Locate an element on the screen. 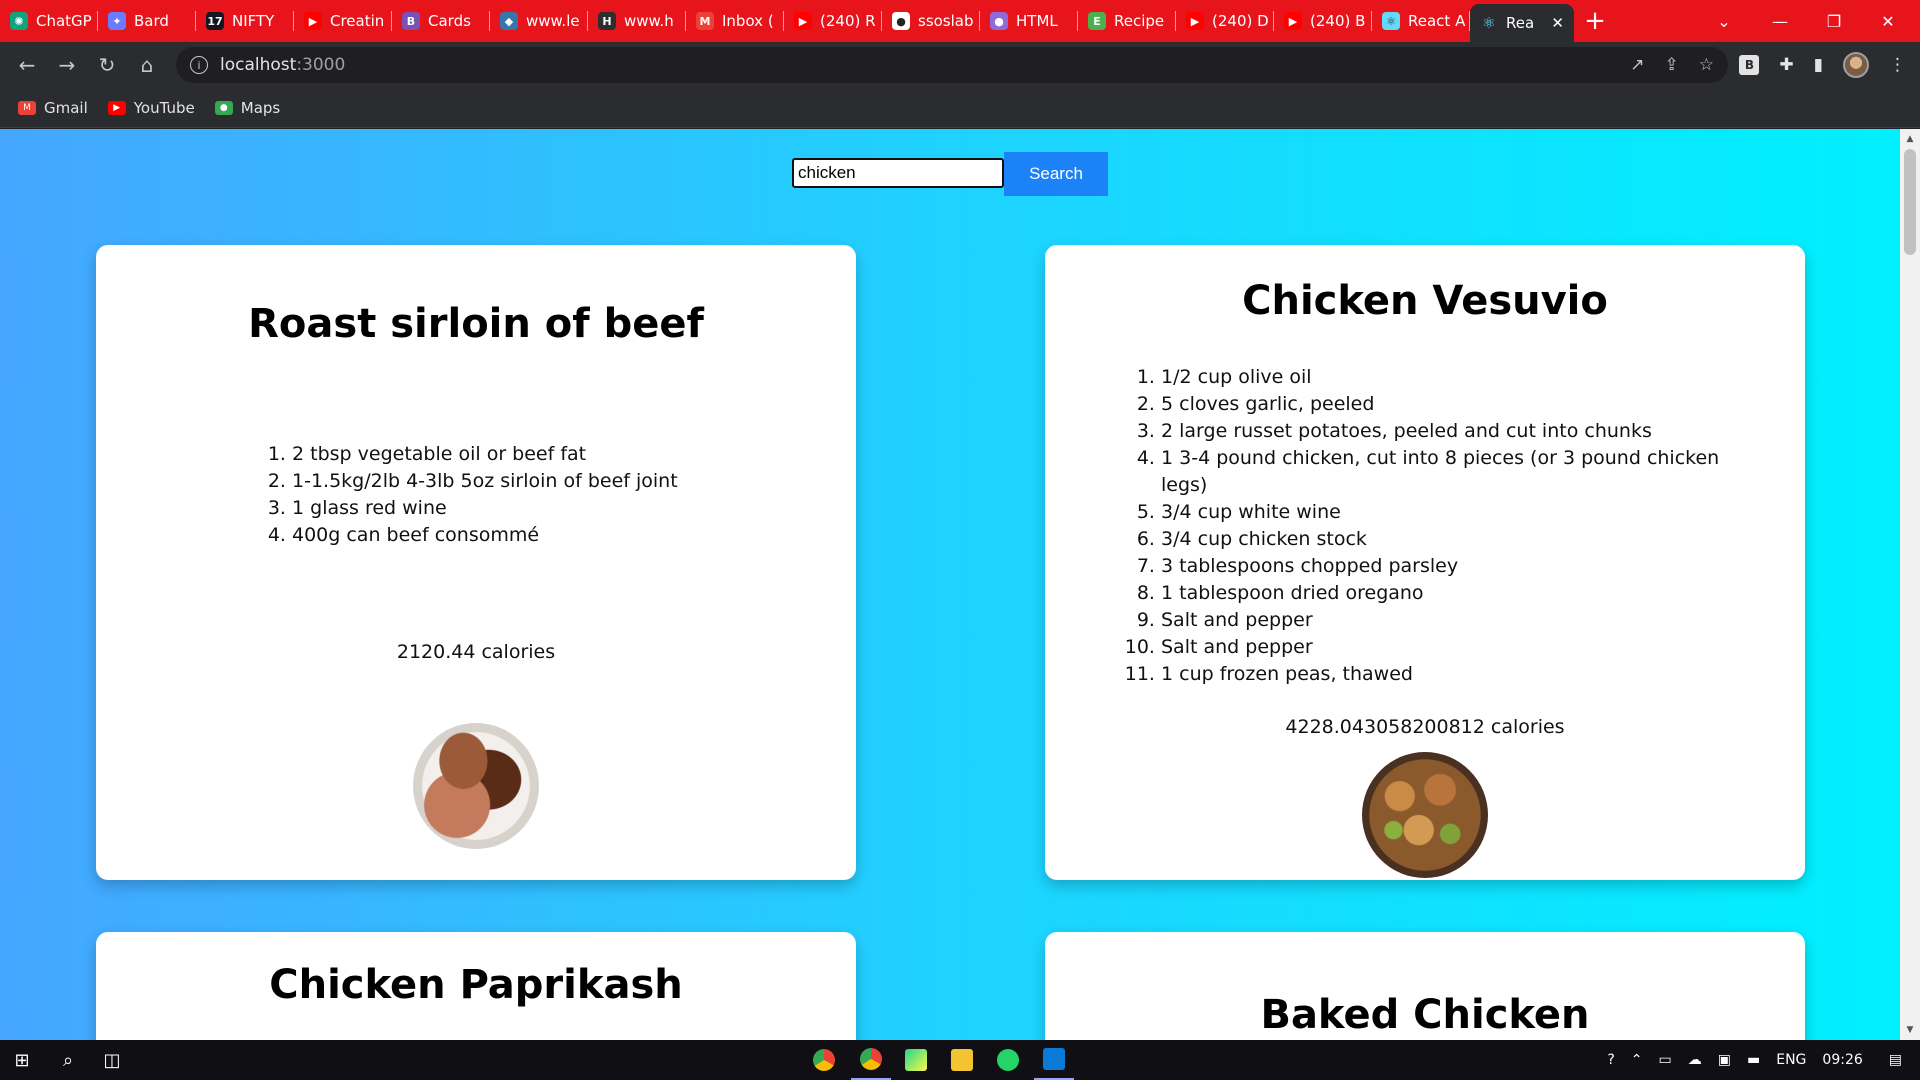 Image resolution: width=1920 pixels, height=1080 pixels. open-in-app-icon: ↗ is located at coordinates (1637, 65).